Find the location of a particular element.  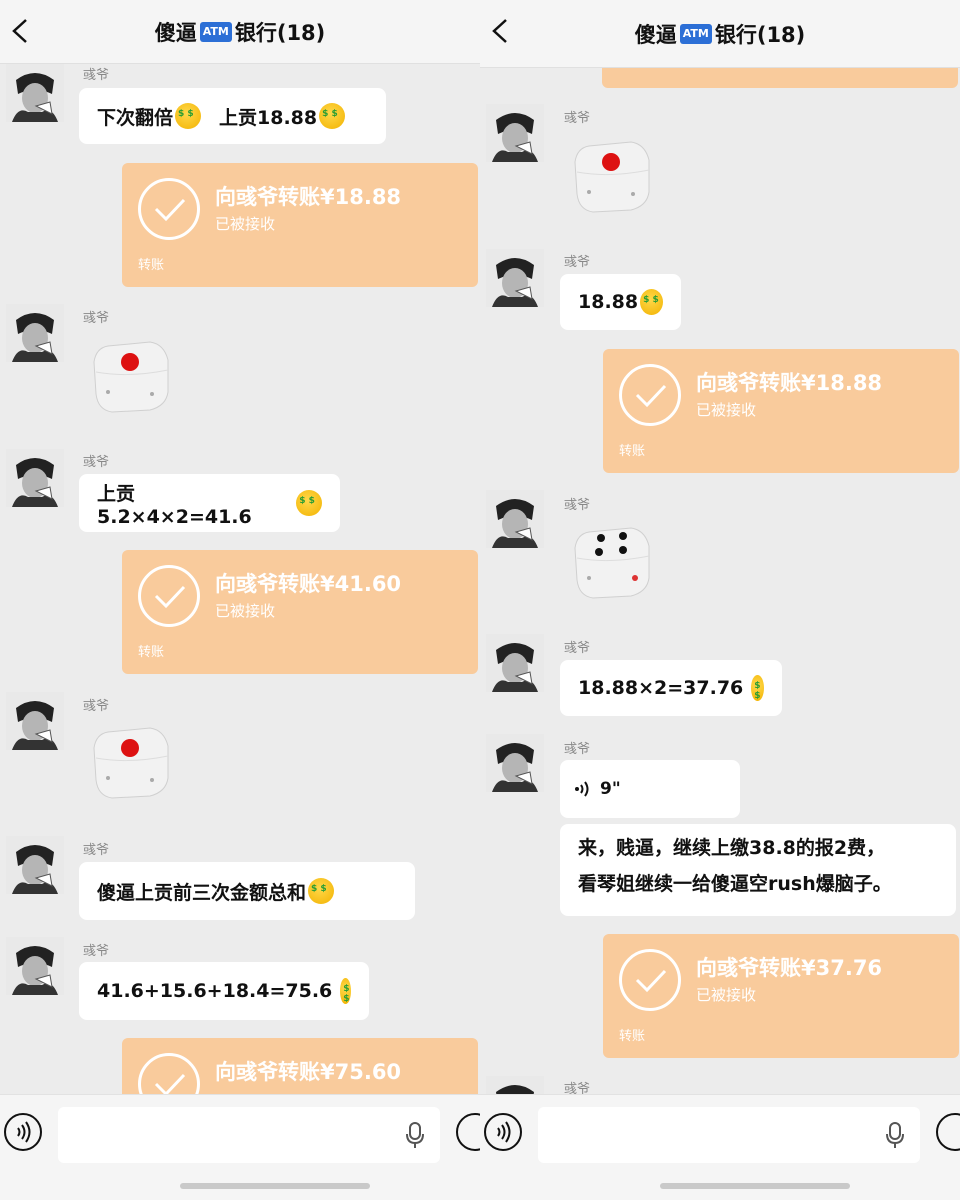

transfer-card: 向彧爷转账¥75.60 is located at coordinates (300, 1066).